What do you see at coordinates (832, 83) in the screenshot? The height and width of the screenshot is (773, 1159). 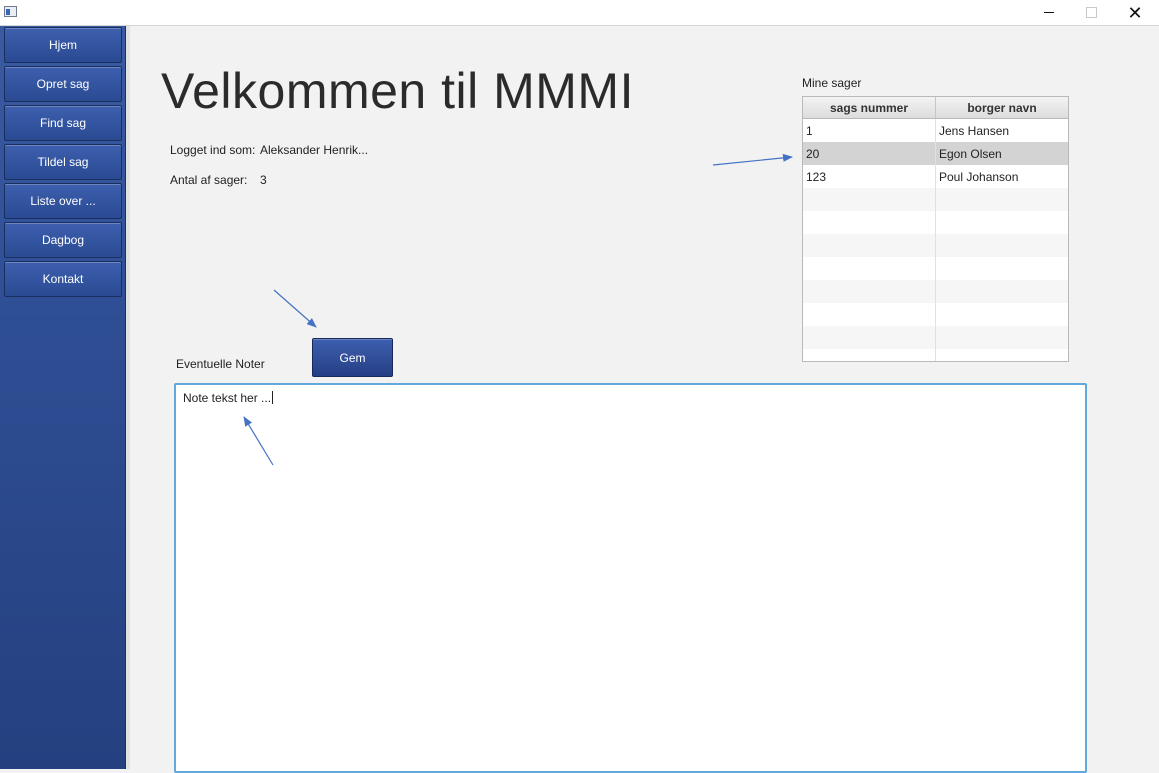 I see `cases-table-caption: Mine sager` at bounding box center [832, 83].